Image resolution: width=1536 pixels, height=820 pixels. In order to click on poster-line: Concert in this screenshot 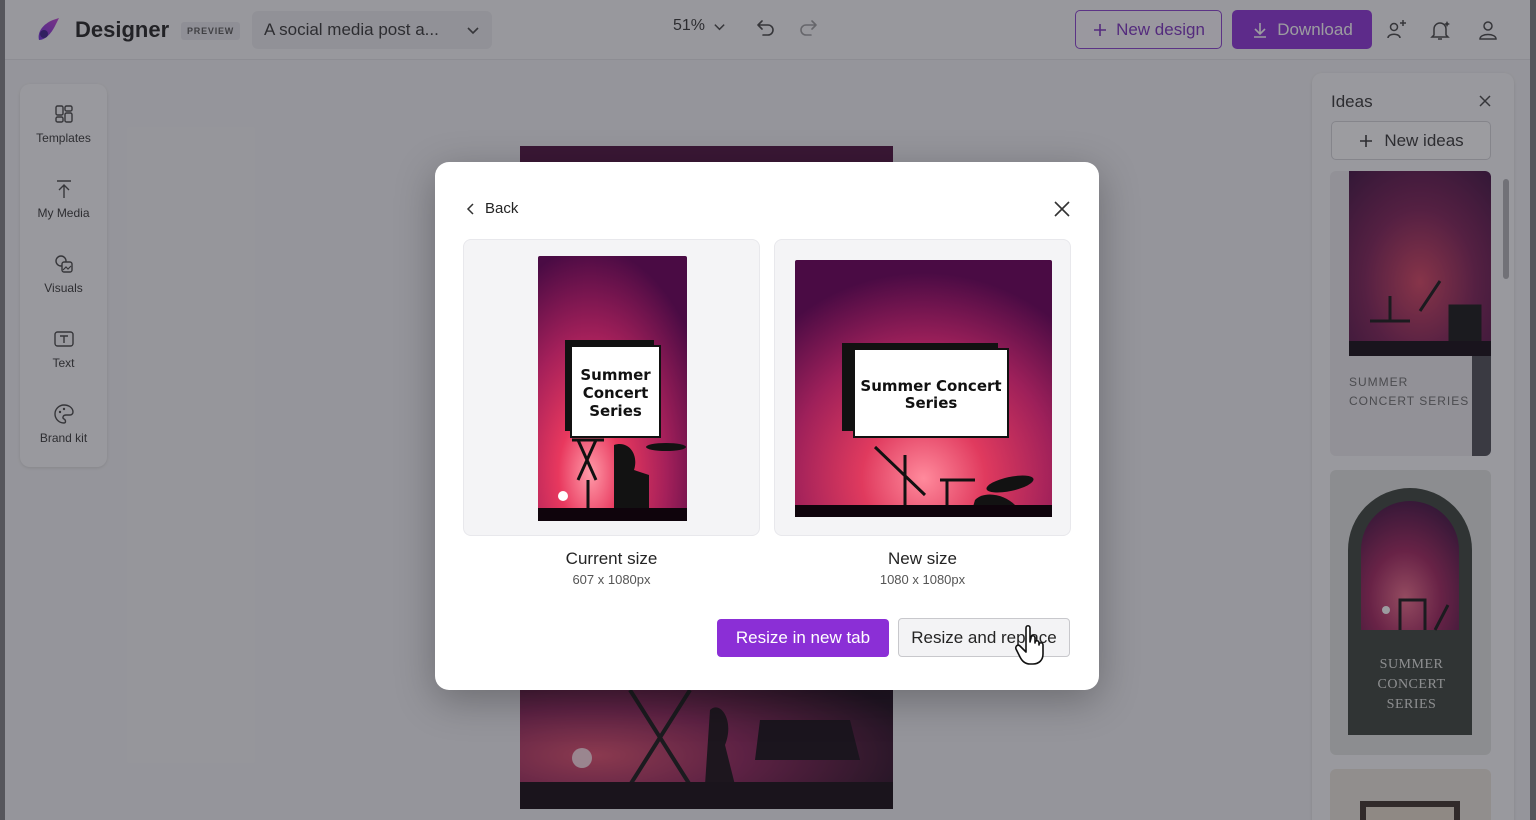, I will do `click(615, 393)`.